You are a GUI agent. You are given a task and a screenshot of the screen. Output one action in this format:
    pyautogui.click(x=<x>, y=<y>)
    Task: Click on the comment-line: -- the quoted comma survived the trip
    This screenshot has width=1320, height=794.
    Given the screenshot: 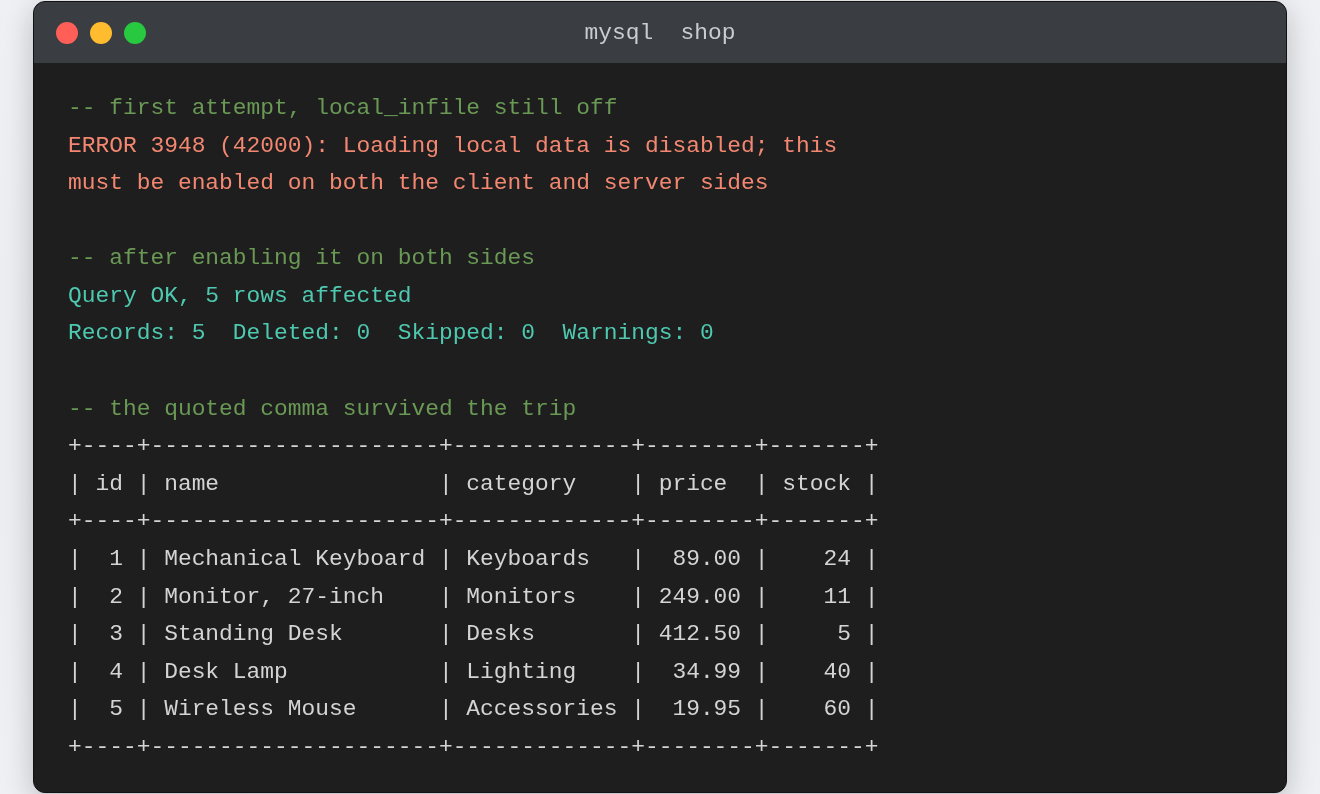 What is the action you would take?
    pyautogui.click(x=322, y=409)
    